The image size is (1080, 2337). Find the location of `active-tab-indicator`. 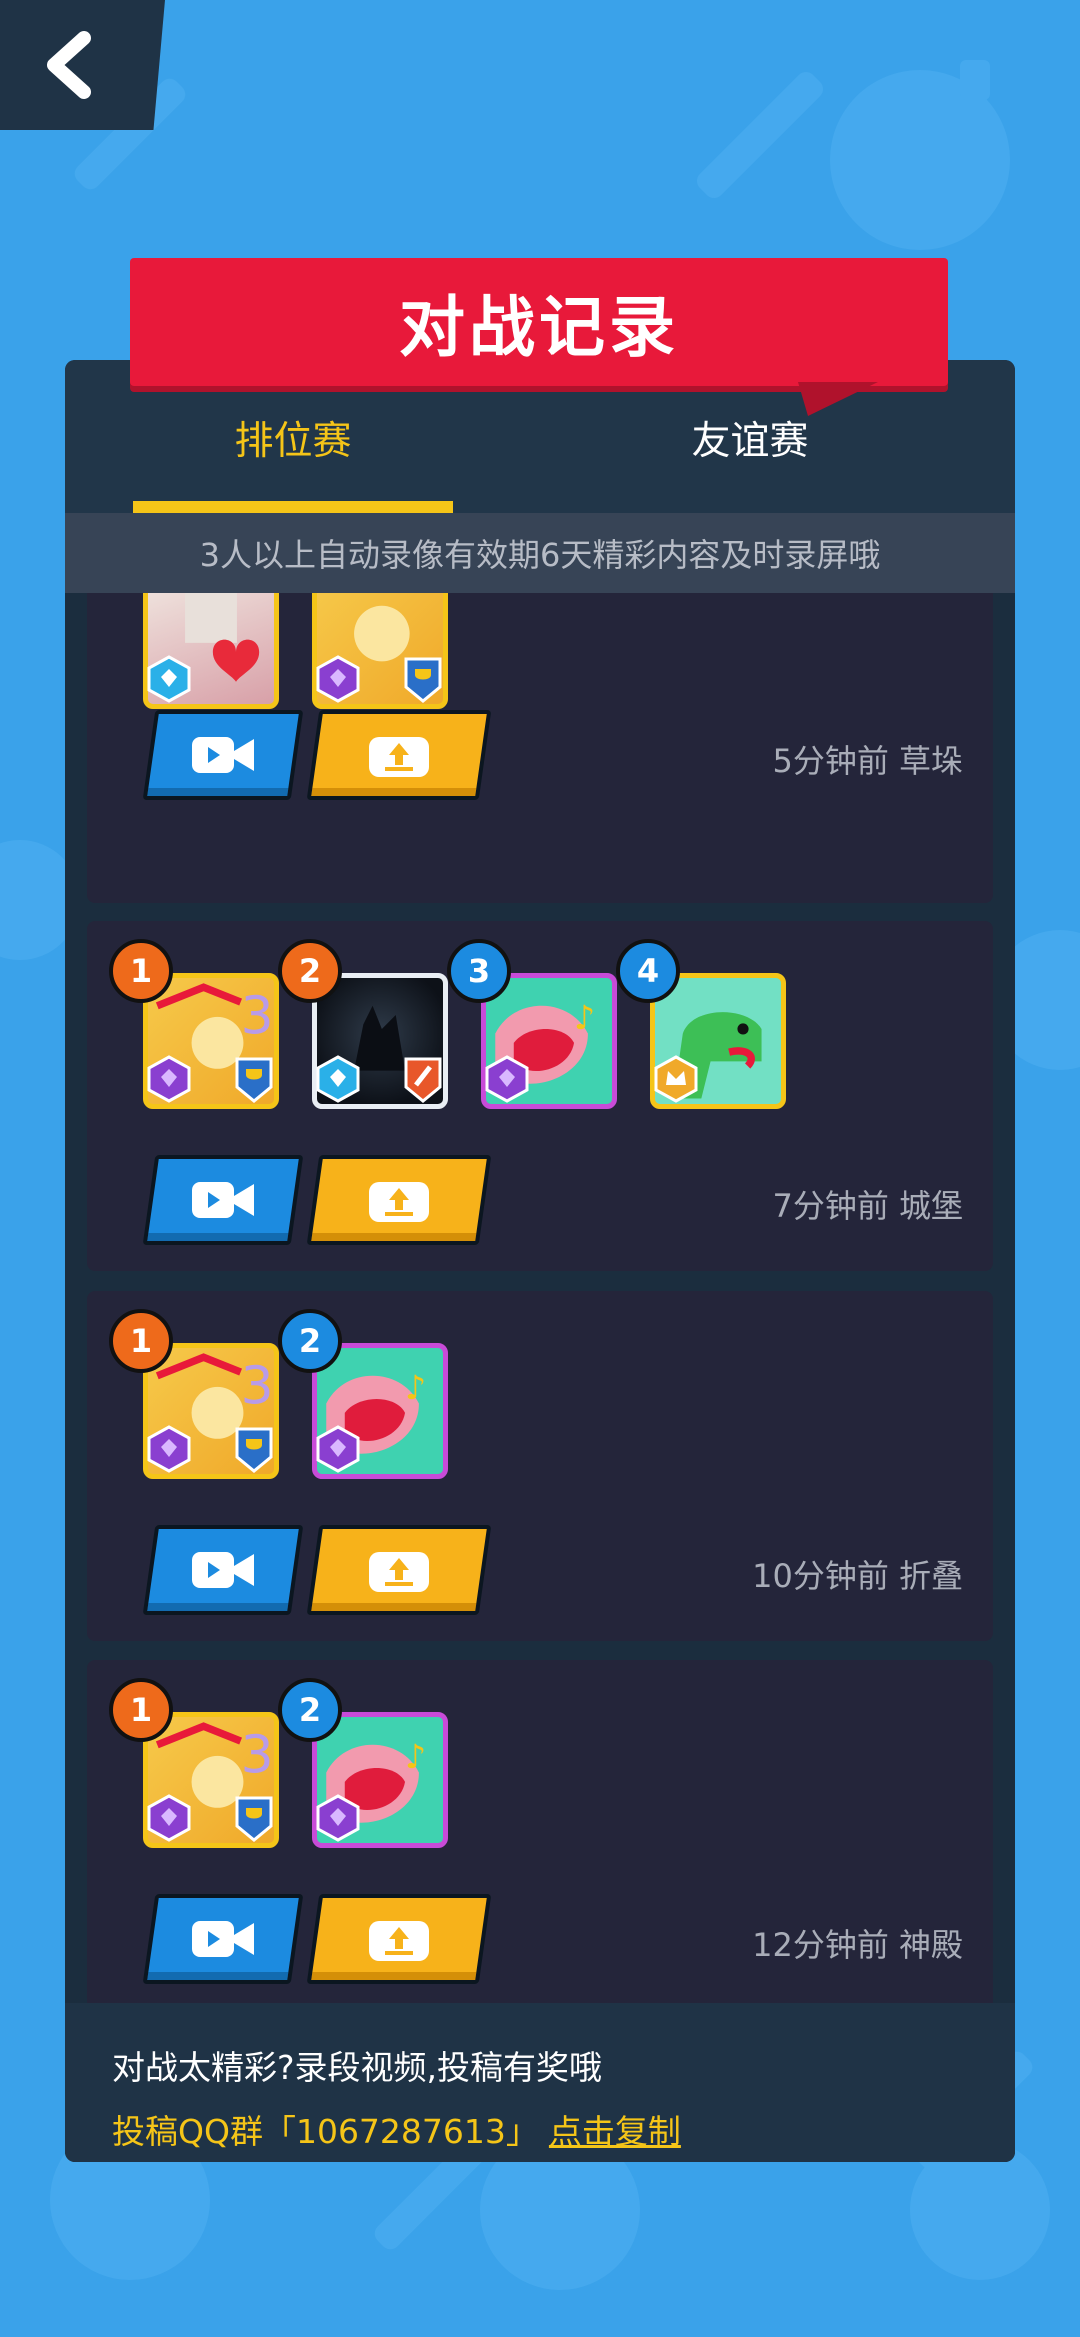

active-tab-indicator is located at coordinates (293, 507).